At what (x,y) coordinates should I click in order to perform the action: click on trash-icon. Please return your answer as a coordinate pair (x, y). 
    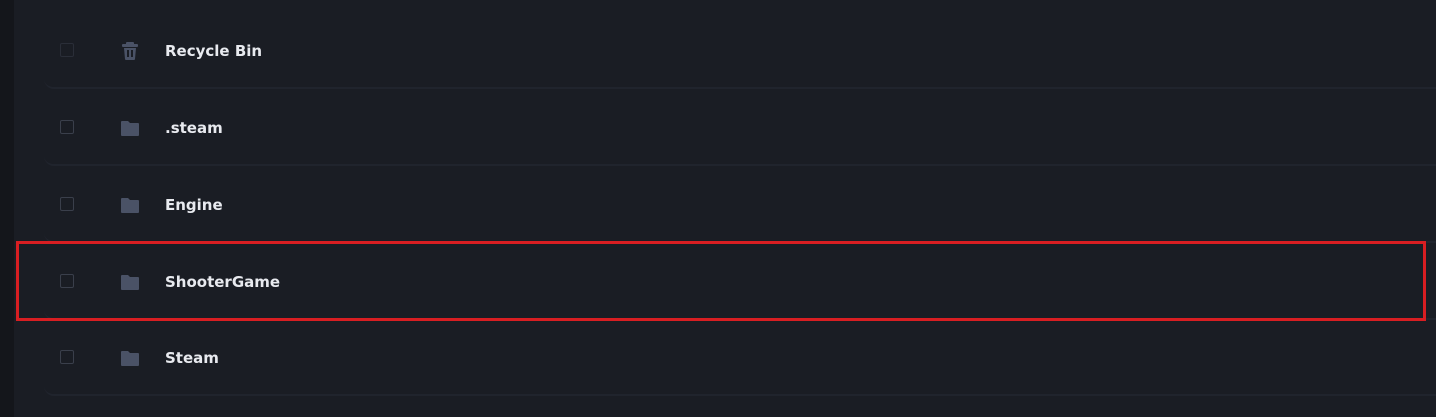
    Looking at the image, I should click on (130, 51).